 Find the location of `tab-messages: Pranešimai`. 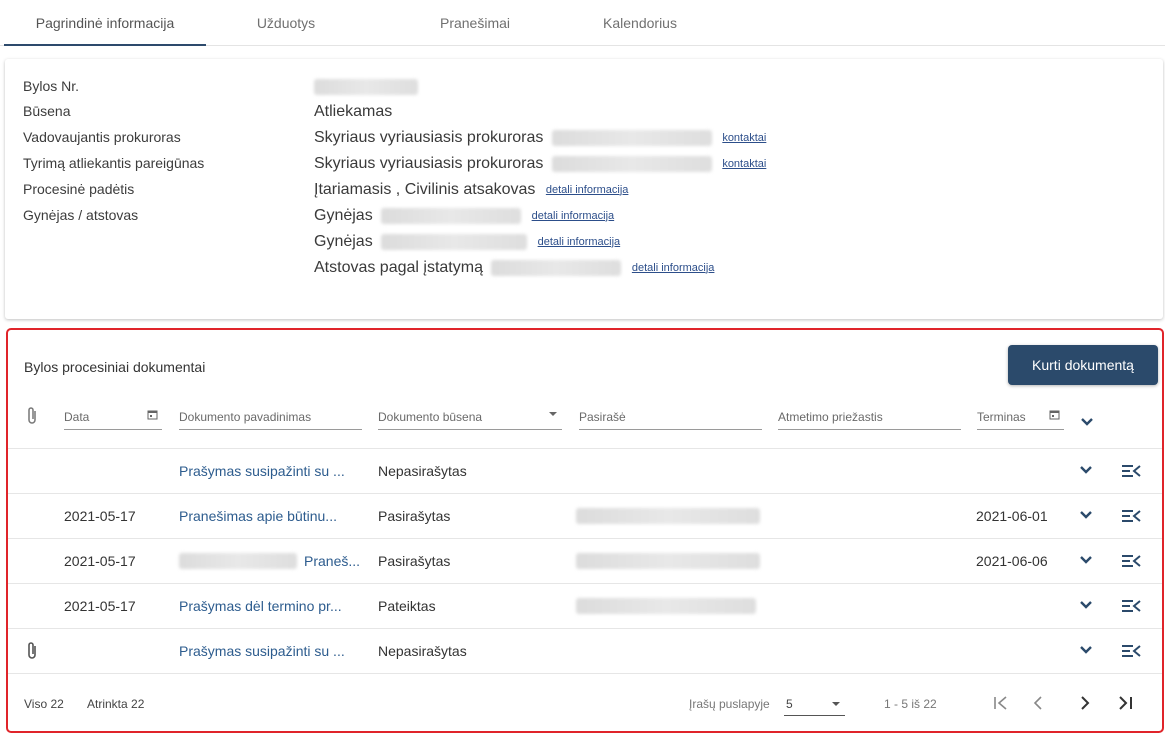

tab-messages: Pranešimai is located at coordinates (475, 23).